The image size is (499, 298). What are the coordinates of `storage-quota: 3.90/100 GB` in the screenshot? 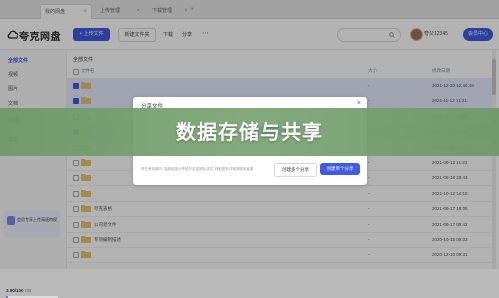 It's located at (18, 290).